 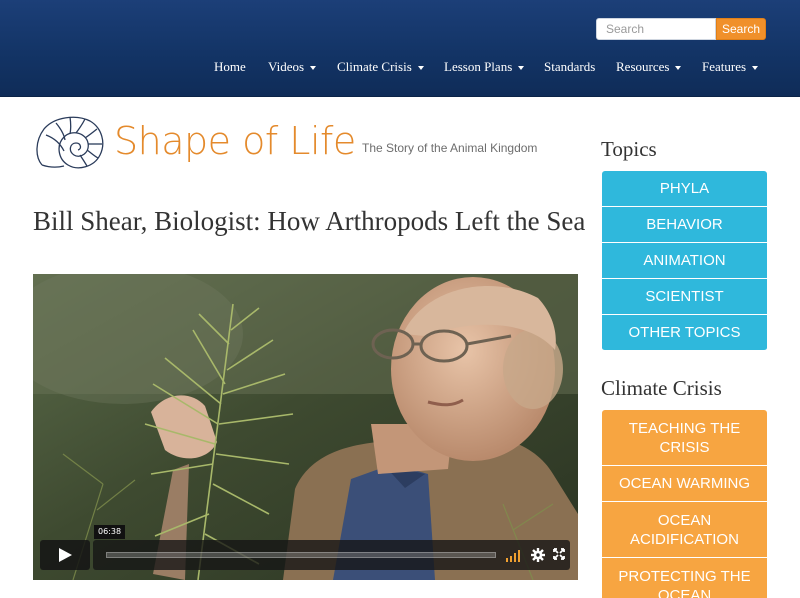 What do you see at coordinates (684, 484) in the screenshot?
I see `climate-ocean-warming: OCEAN WARMING` at bounding box center [684, 484].